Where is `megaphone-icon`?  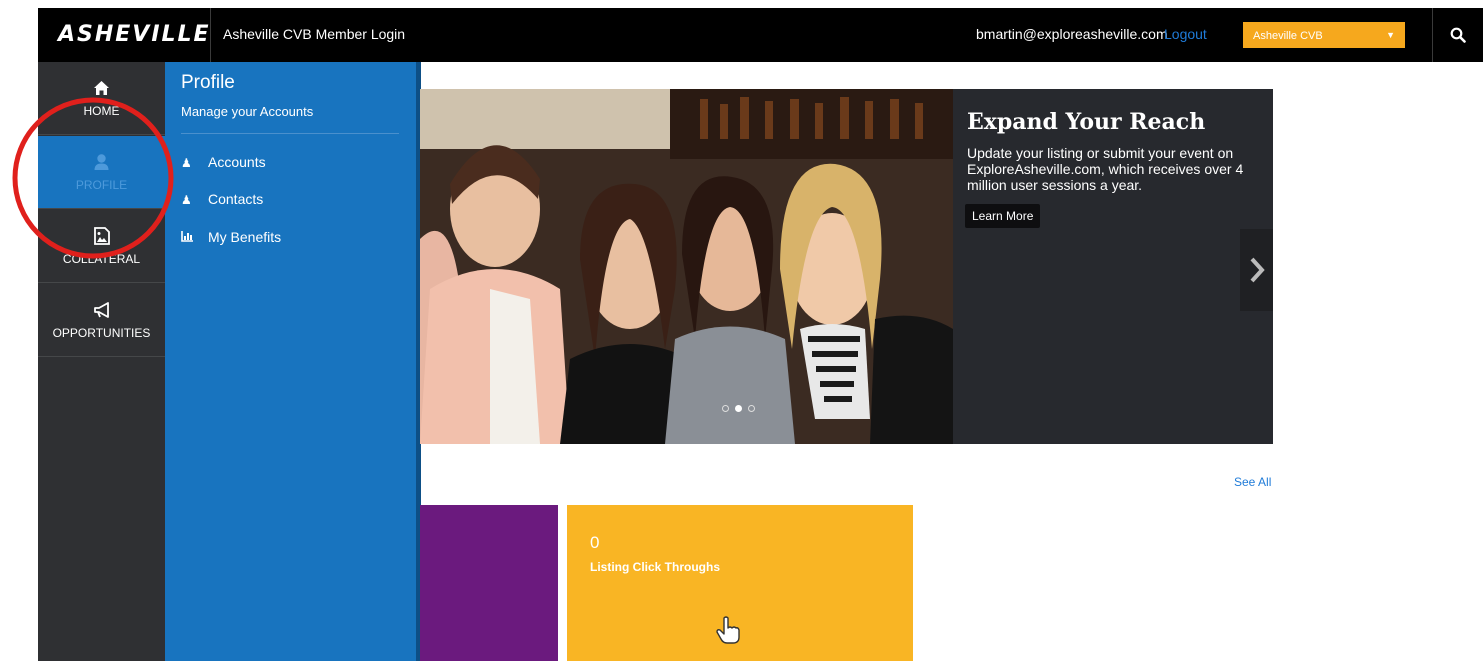
megaphone-icon is located at coordinates (101, 310).